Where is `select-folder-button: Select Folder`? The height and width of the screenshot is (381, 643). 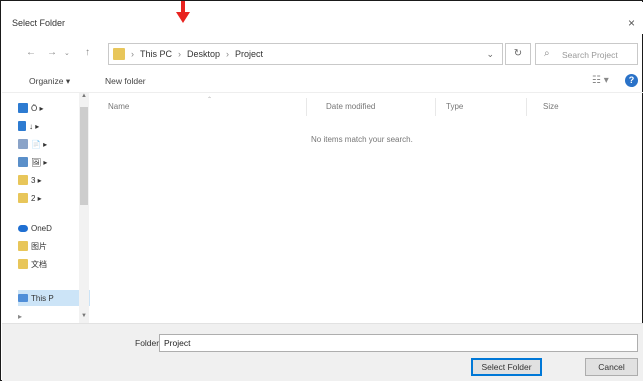 select-folder-button: Select Folder is located at coordinates (506, 367).